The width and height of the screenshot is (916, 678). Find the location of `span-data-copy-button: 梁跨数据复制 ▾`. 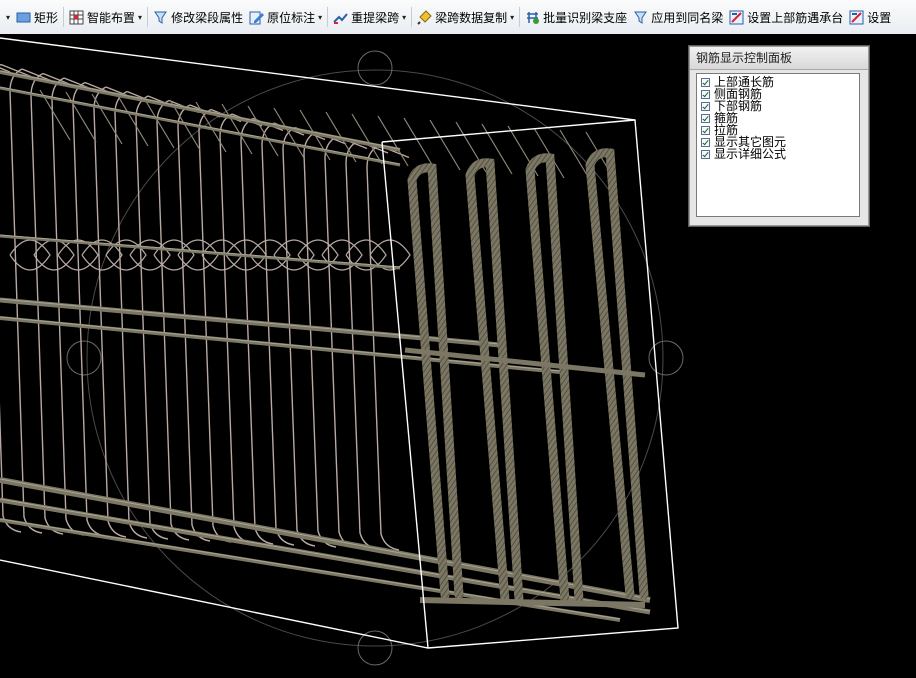

span-data-copy-button: 梁跨数据复制 ▾ is located at coordinates (465, 17).